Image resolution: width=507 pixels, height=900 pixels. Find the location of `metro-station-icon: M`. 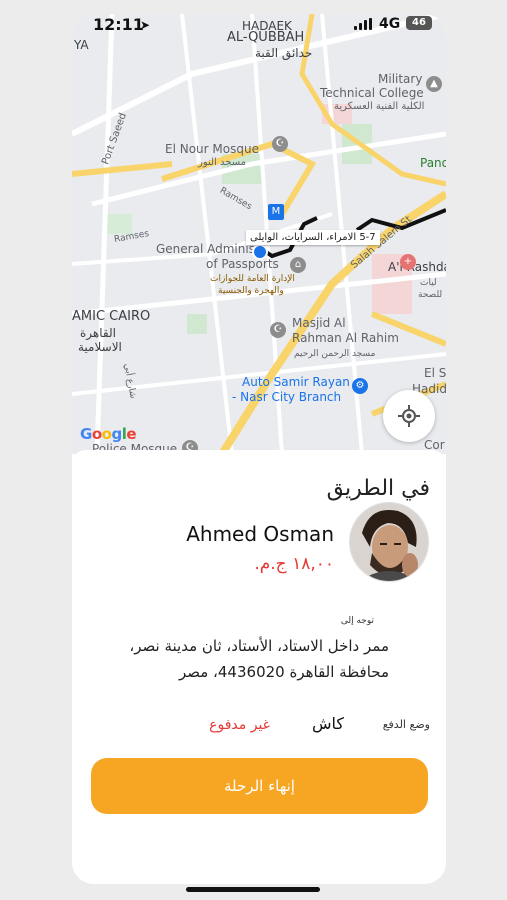

metro-station-icon: M is located at coordinates (276, 212).